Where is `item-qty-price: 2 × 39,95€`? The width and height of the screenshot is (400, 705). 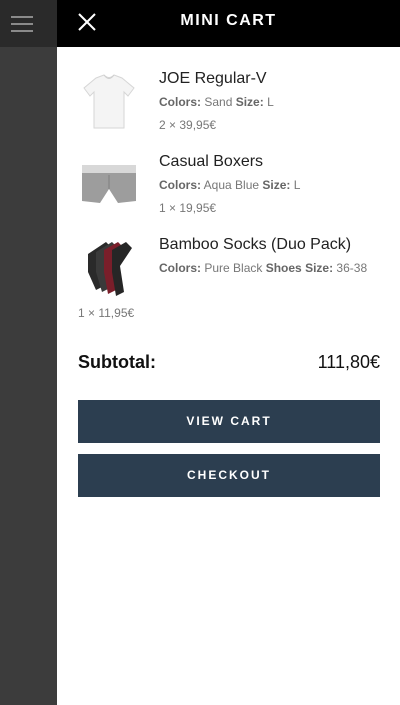 item-qty-price: 2 × 39,95€ is located at coordinates (188, 125).